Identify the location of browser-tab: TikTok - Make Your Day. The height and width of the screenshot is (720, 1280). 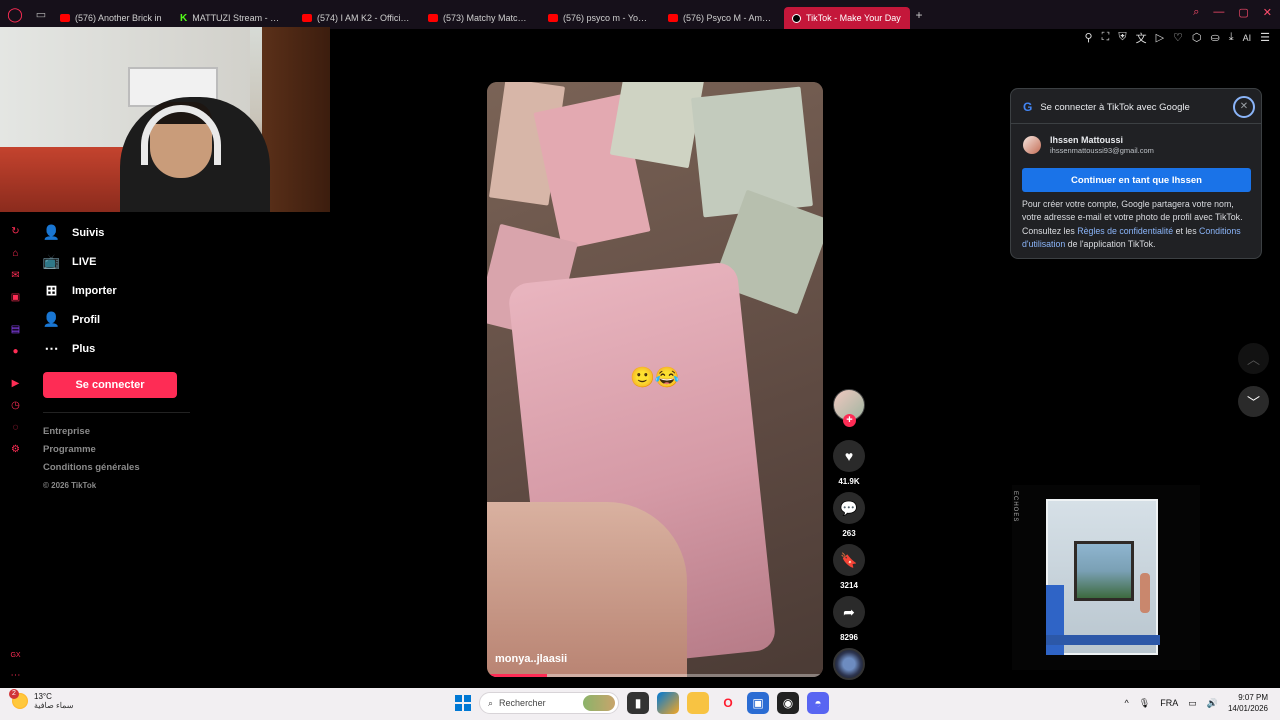
(847, 18).